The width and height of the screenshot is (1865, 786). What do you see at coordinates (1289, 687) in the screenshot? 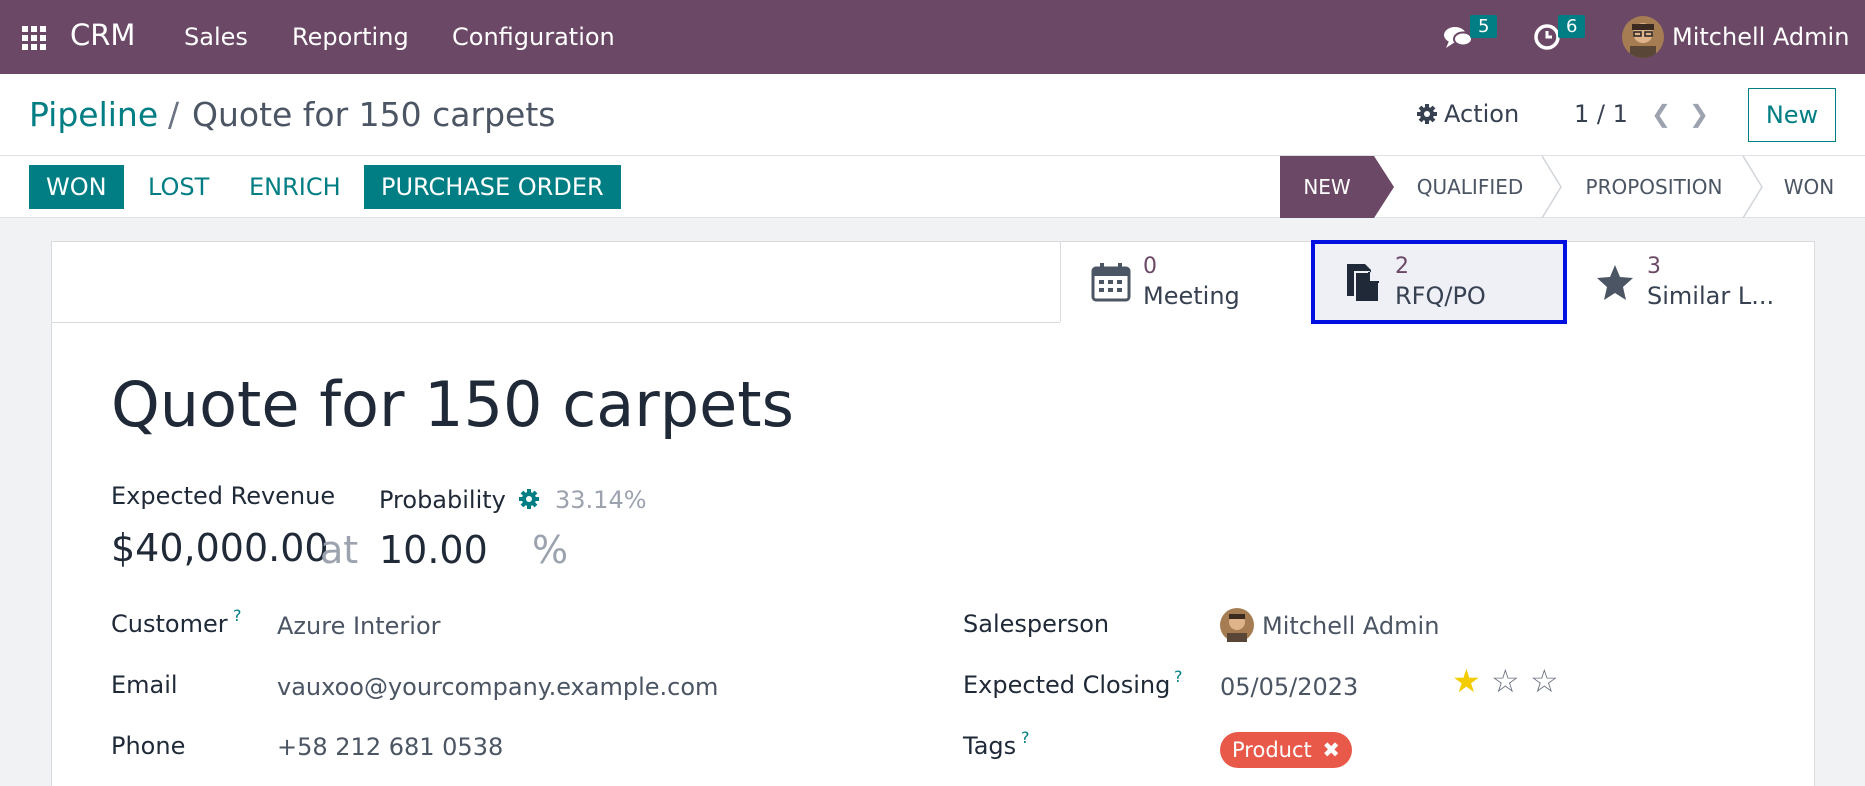
I see `expected-closing-field: 05/05/2023` at bounding box center [1289, 687].